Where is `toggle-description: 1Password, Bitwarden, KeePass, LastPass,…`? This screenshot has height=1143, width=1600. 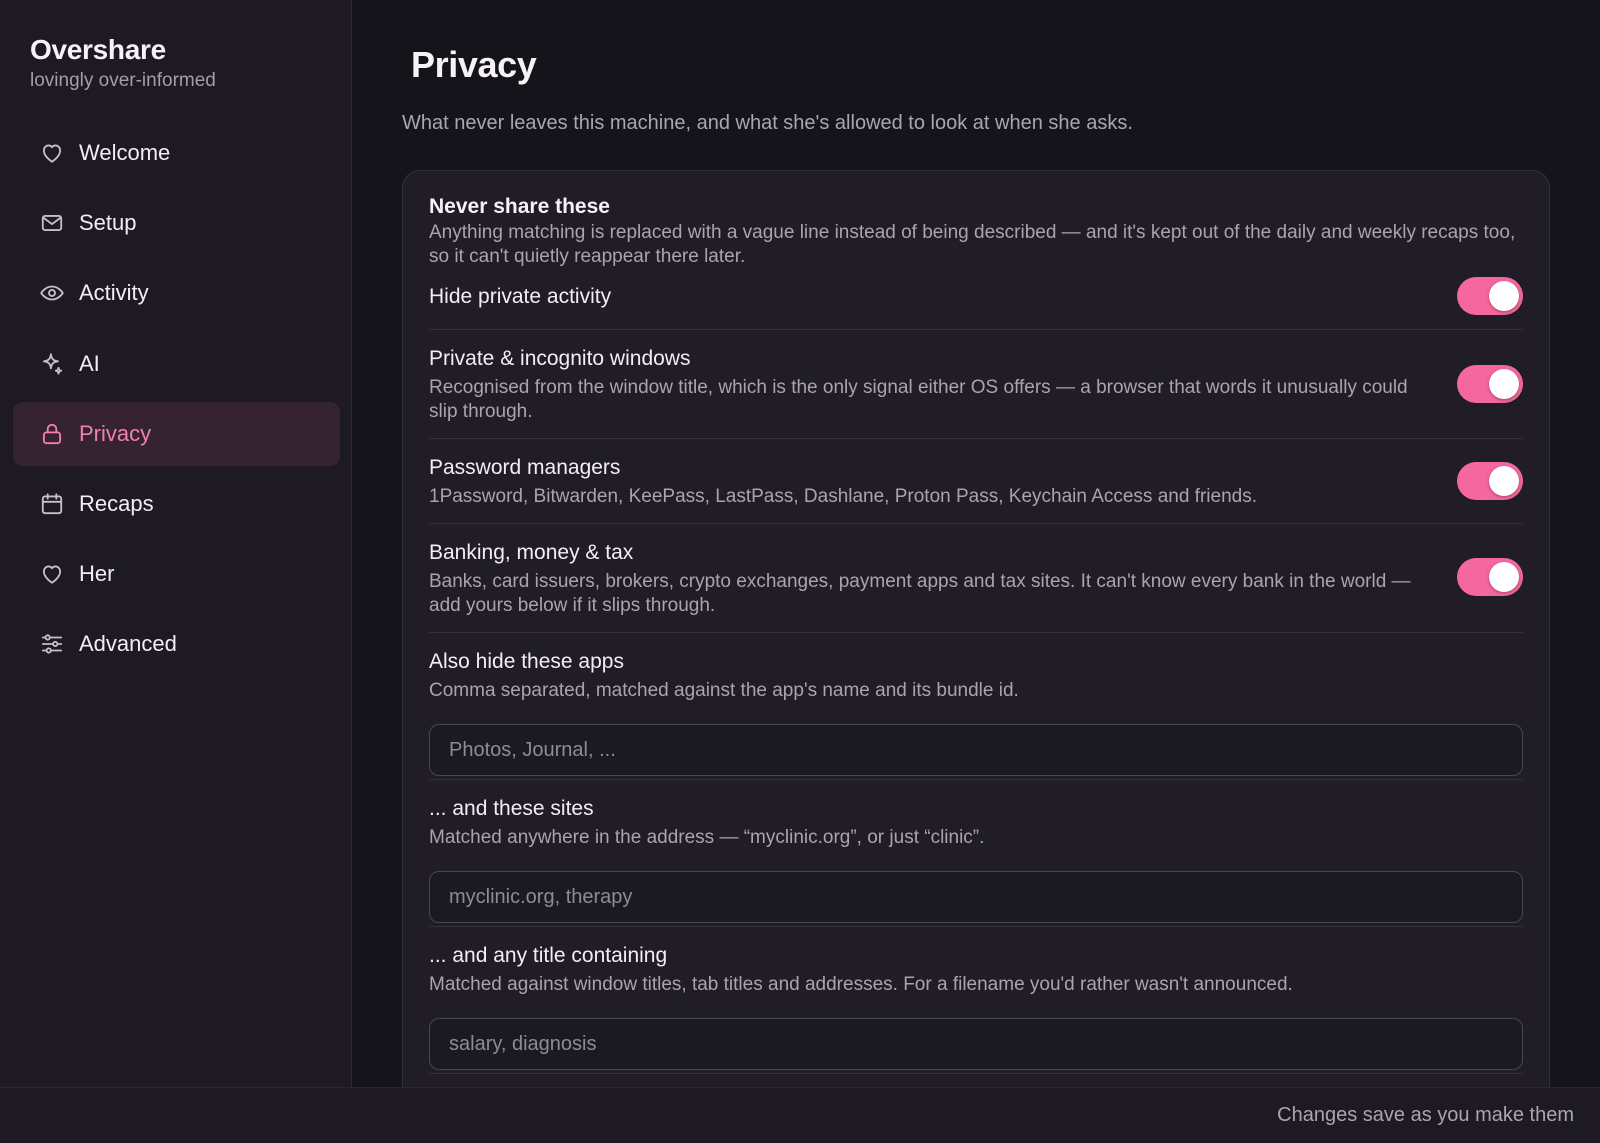
toggle-description: 1Password, Bitwarden, KeePass, LastPass,… is located at coordinates (843, 496).